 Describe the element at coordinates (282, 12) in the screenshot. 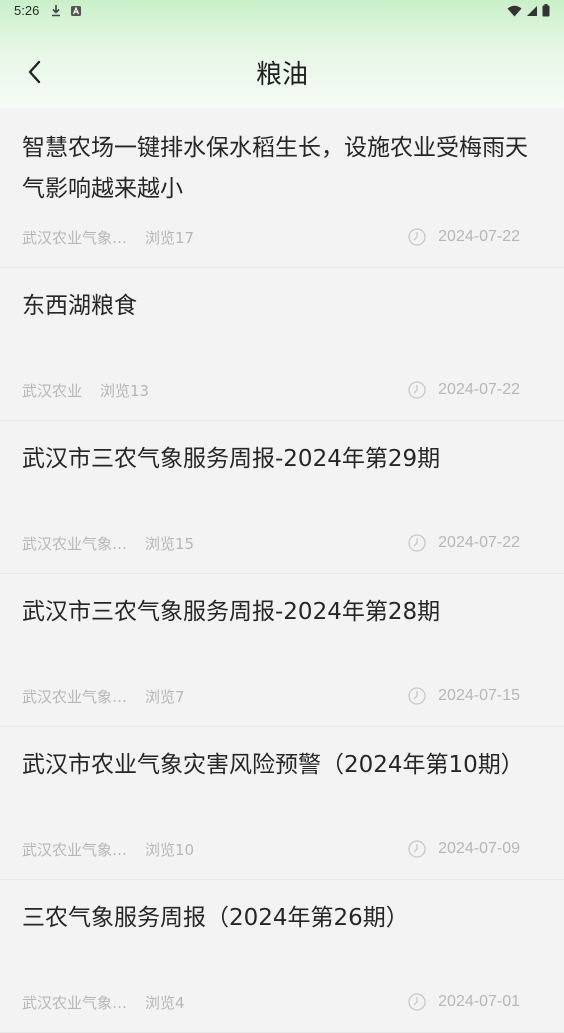

I see `status-bar: 5:26` at that location.